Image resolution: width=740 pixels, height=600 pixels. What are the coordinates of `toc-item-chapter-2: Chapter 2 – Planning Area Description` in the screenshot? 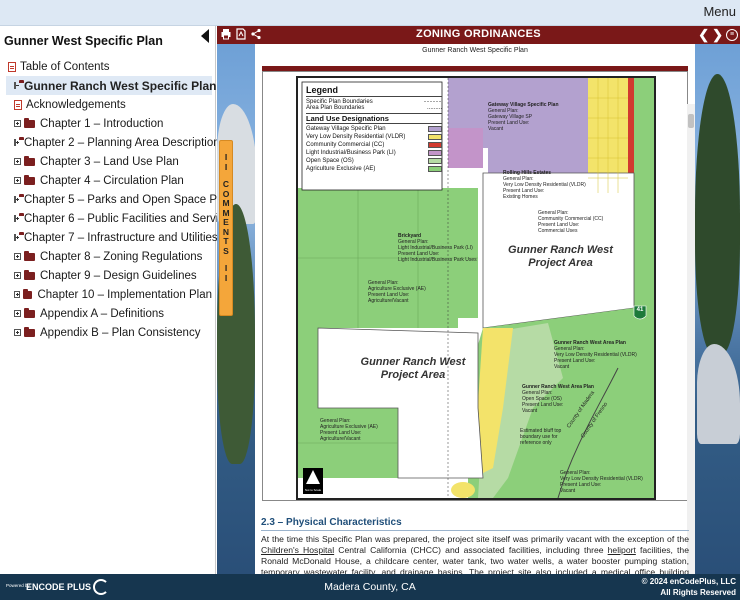 It's located at (110, 142).